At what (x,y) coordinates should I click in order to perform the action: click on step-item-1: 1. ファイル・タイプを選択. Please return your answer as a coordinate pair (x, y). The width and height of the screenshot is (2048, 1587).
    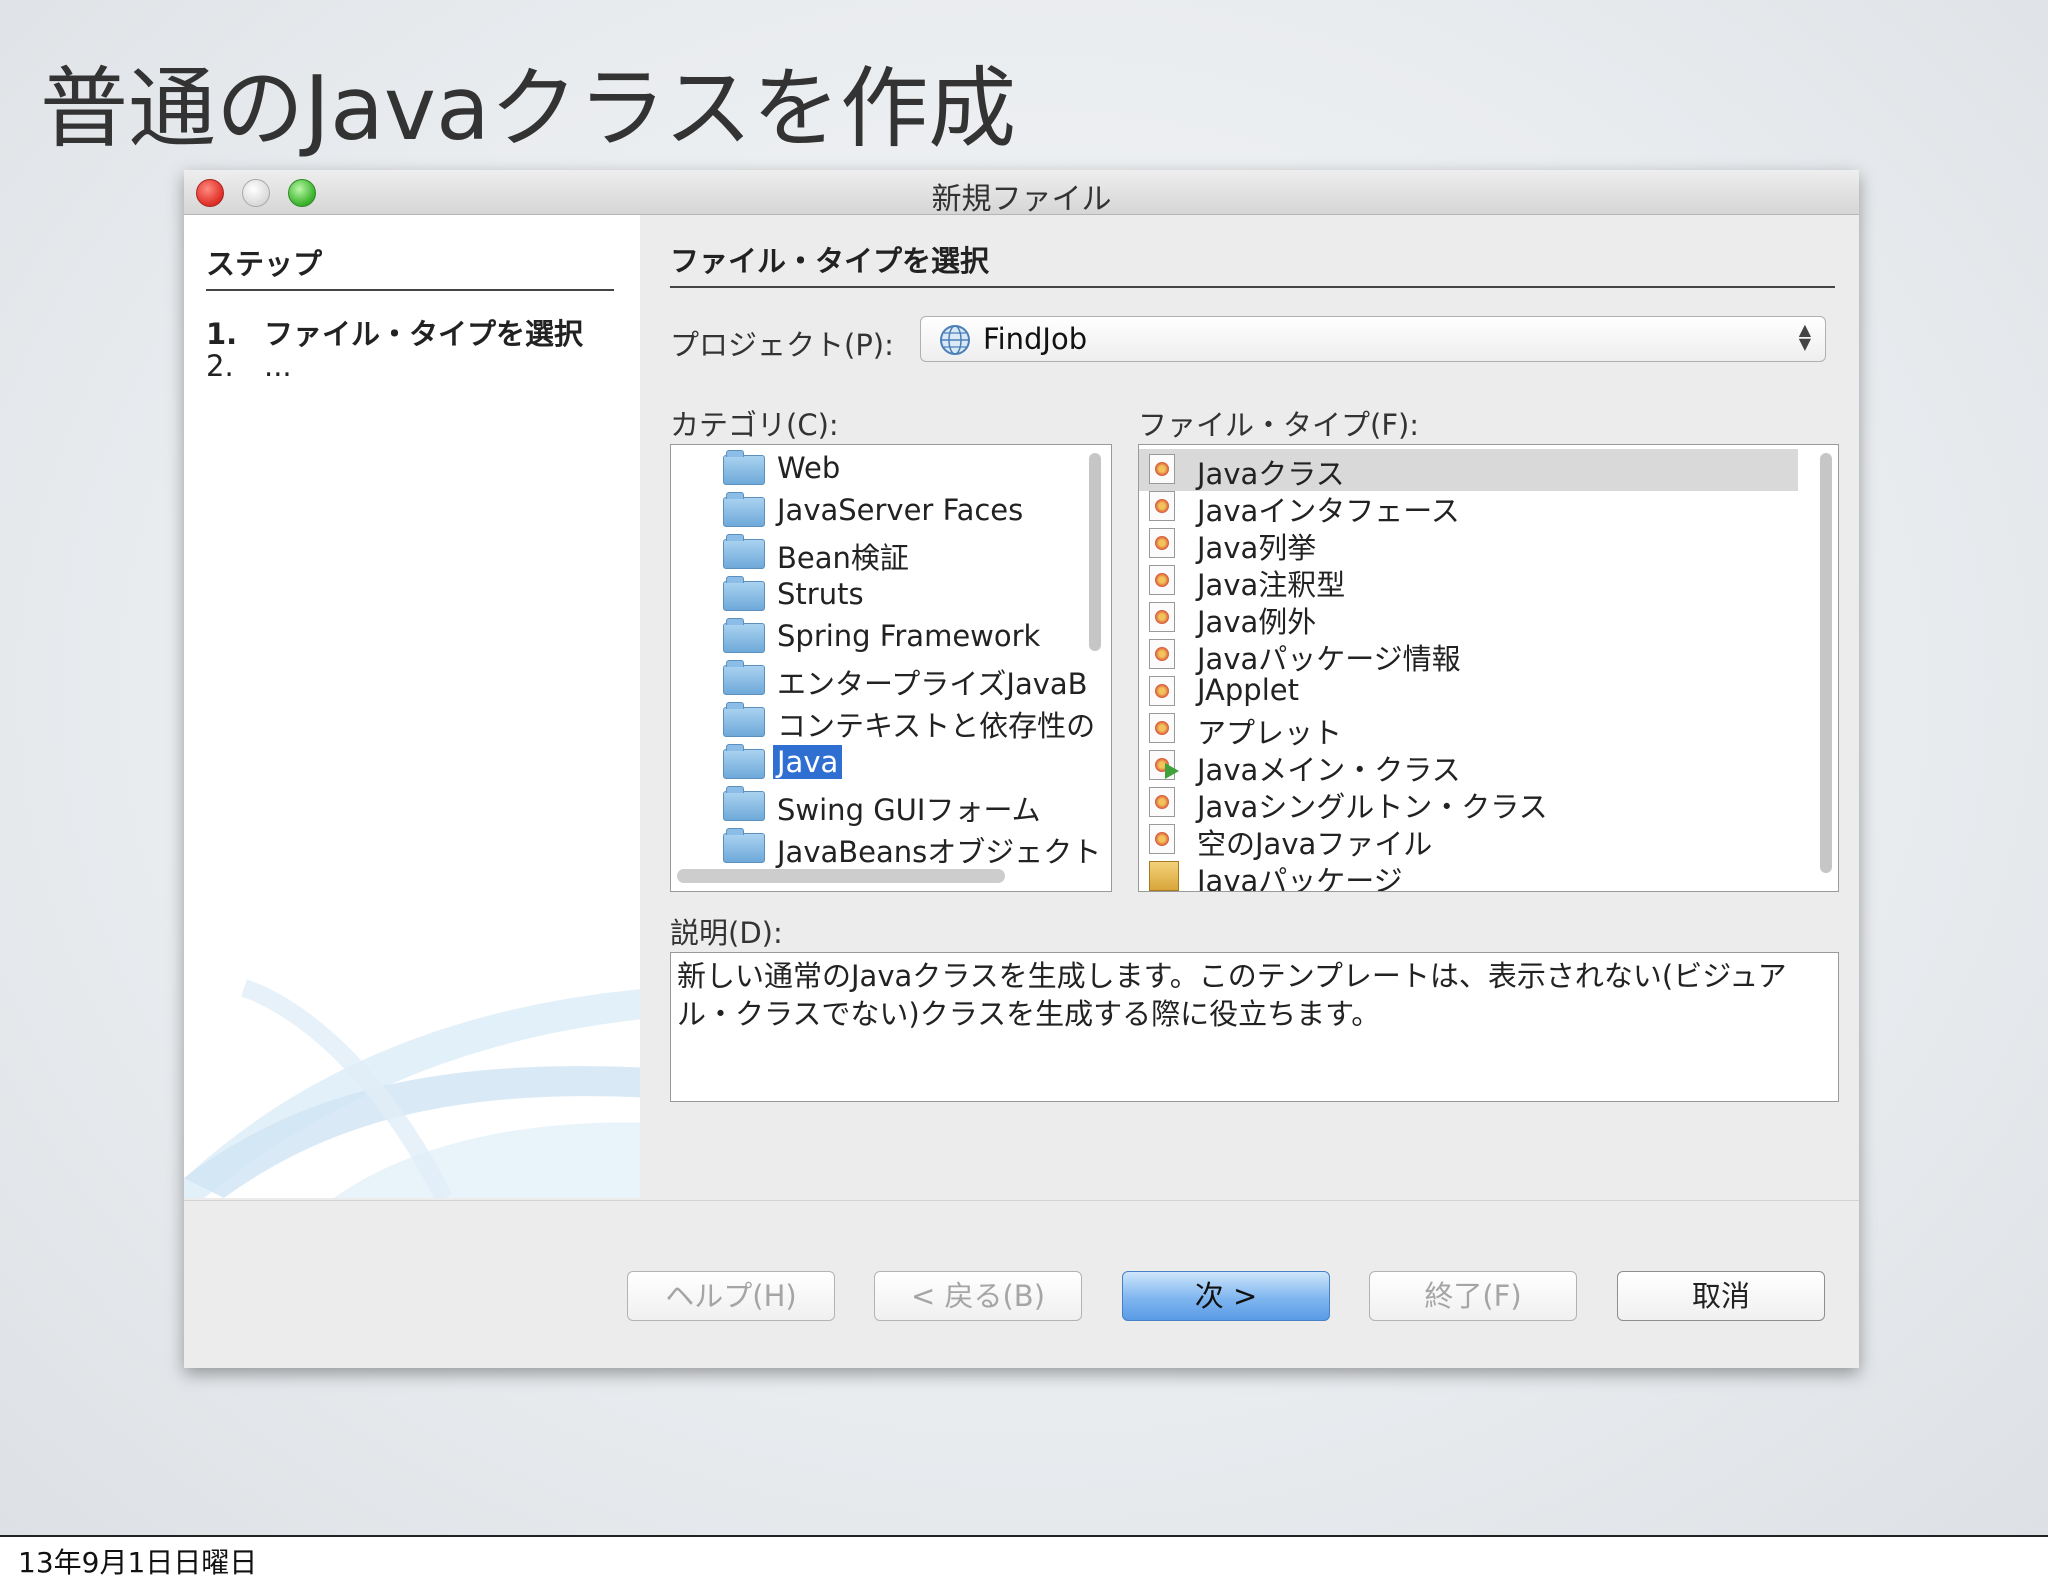
    Looking at the image, I should click on (394, 332).